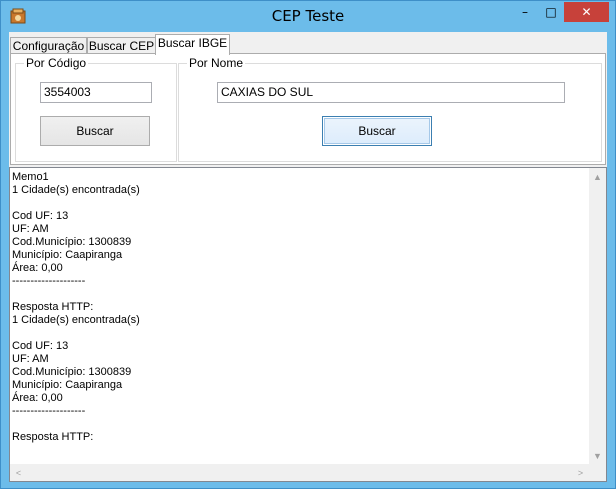  What do you see at coordinates (391, 92) in the screenshot?
I see `nome-input: CAXIAS DO SUL` at bounding box center [391, 92].